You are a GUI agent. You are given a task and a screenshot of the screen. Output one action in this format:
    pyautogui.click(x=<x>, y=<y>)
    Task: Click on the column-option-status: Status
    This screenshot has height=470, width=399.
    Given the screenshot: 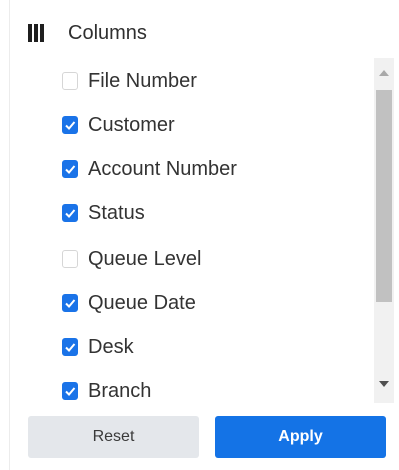 What is the action you would take?
    pyautogui.click(x=103, y=213)
    